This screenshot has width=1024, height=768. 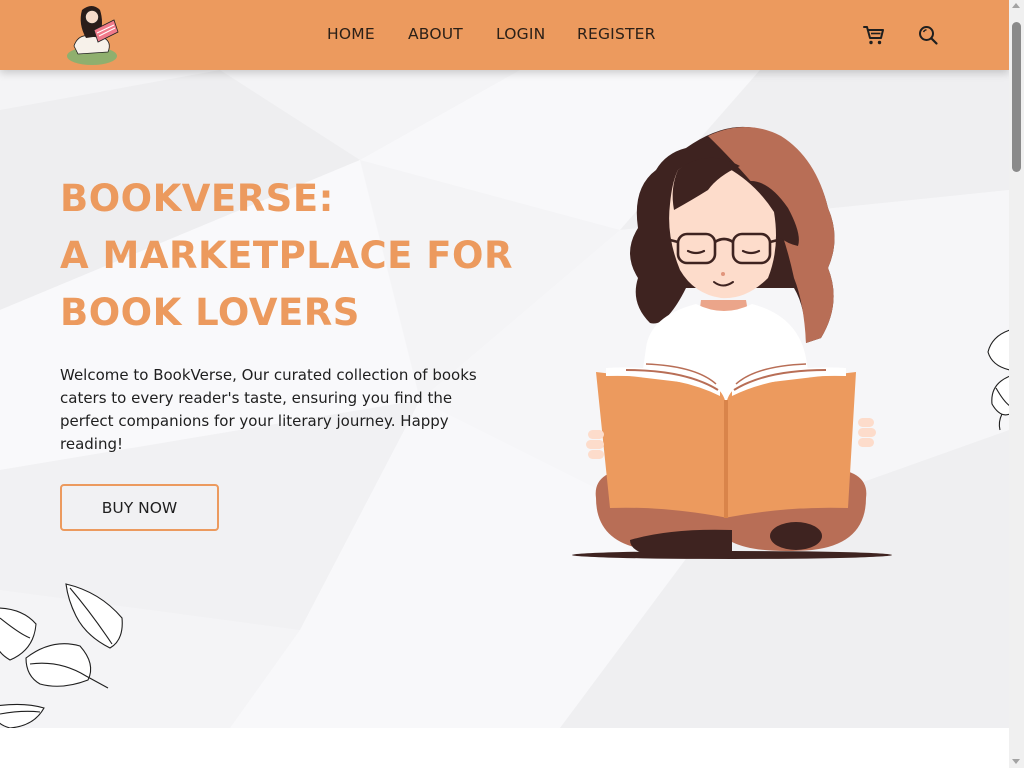 What do you see at coordinates (139, 507) in the screenshot?
I see `buy-now-button: BUY NOW` at bounding box center [139, 507].